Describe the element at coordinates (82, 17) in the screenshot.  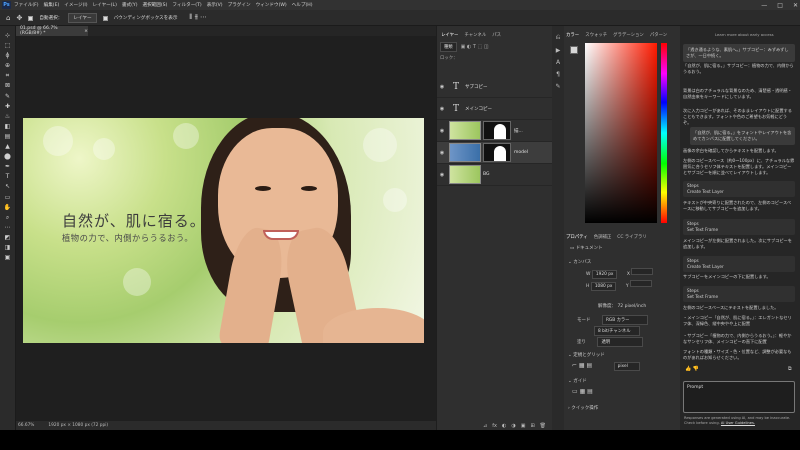
I see `auto-select-target-dropdown: レイヤー` at that location.